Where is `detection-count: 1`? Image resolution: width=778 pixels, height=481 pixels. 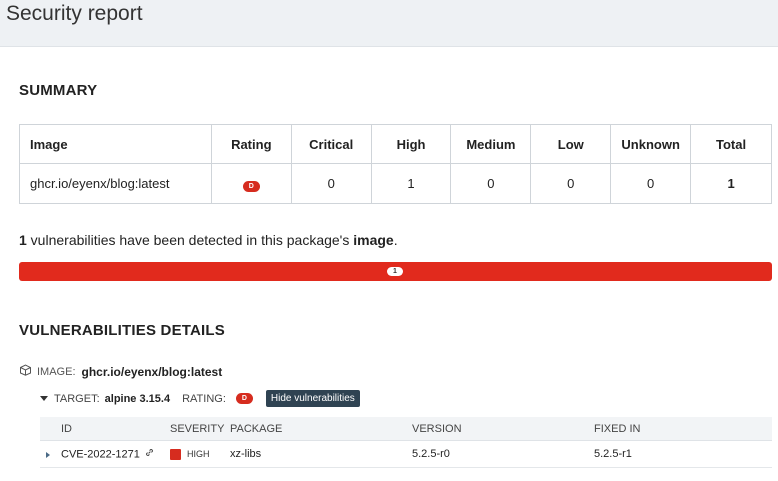 detection-count: 1 is located at coordinates (23, 240).